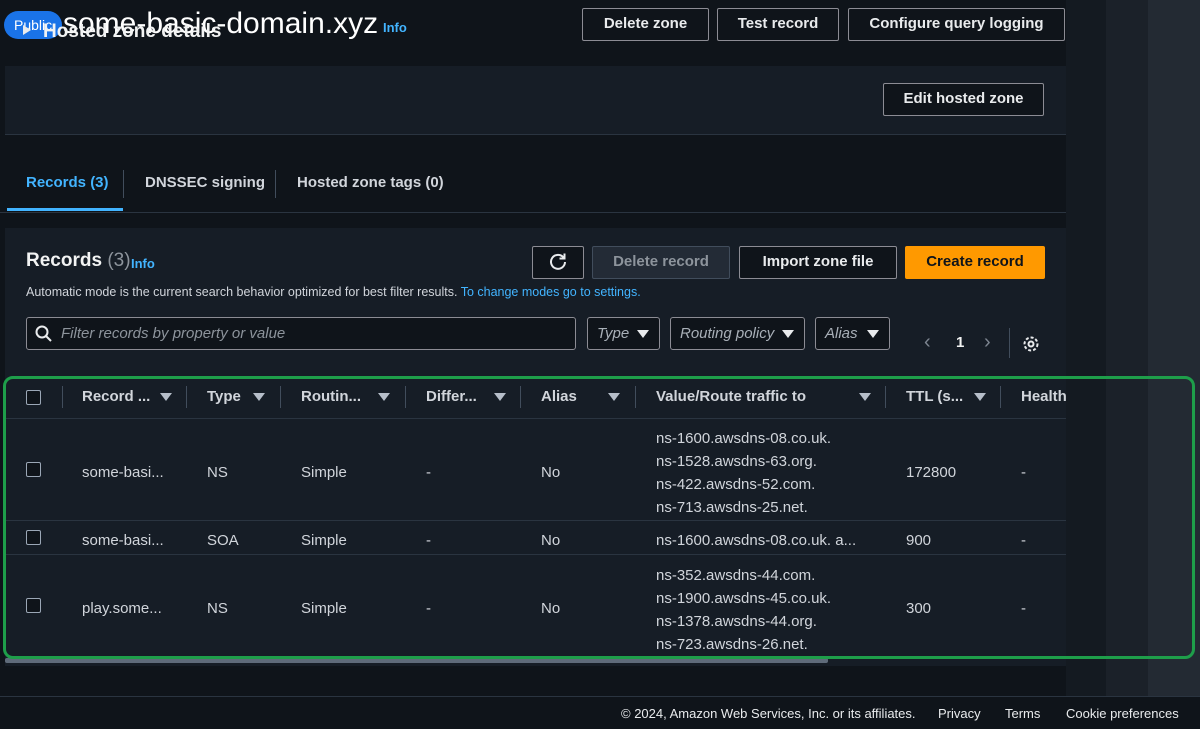 Image resolution: width=1200 pixels, height=729 pixels. I want to click on tab-dnssec-signing: DNSSEC signing, so click(205, 185).